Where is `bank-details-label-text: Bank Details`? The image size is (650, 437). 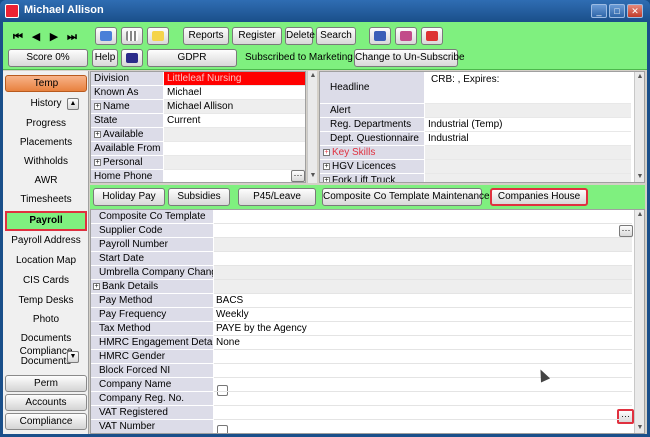 bank-details-label-text: Bank Details is located at coordinates (130, 286).